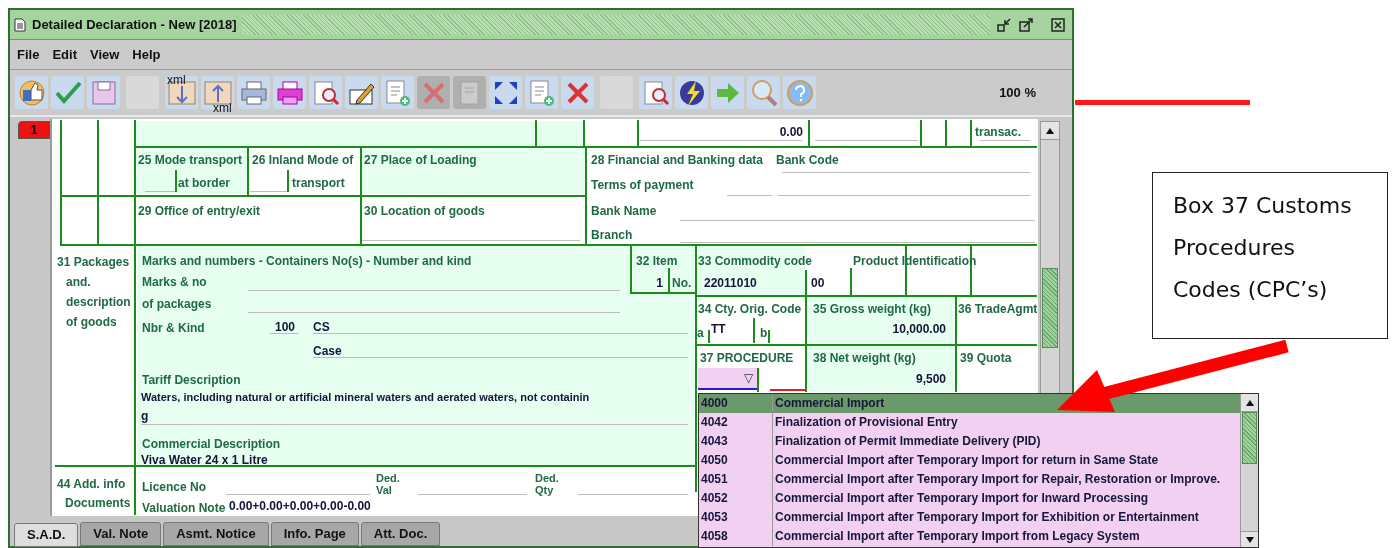 This screenshot has width=1394, height=548. What do you see at coordinates (420, 160) in the screenshot?
I see `field-label: 27 Place of Loading` at bounding box center [420, 160].